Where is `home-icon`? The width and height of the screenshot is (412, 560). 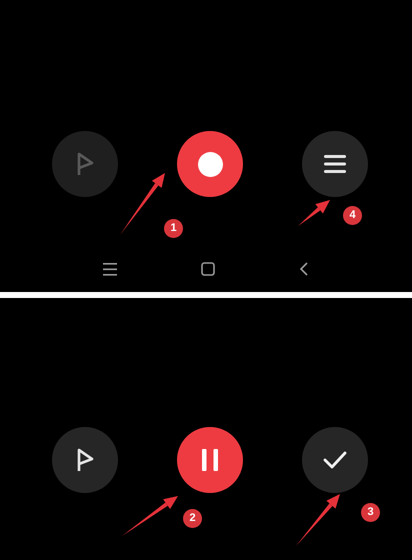 home-icon is located at coordinates (208, 269).